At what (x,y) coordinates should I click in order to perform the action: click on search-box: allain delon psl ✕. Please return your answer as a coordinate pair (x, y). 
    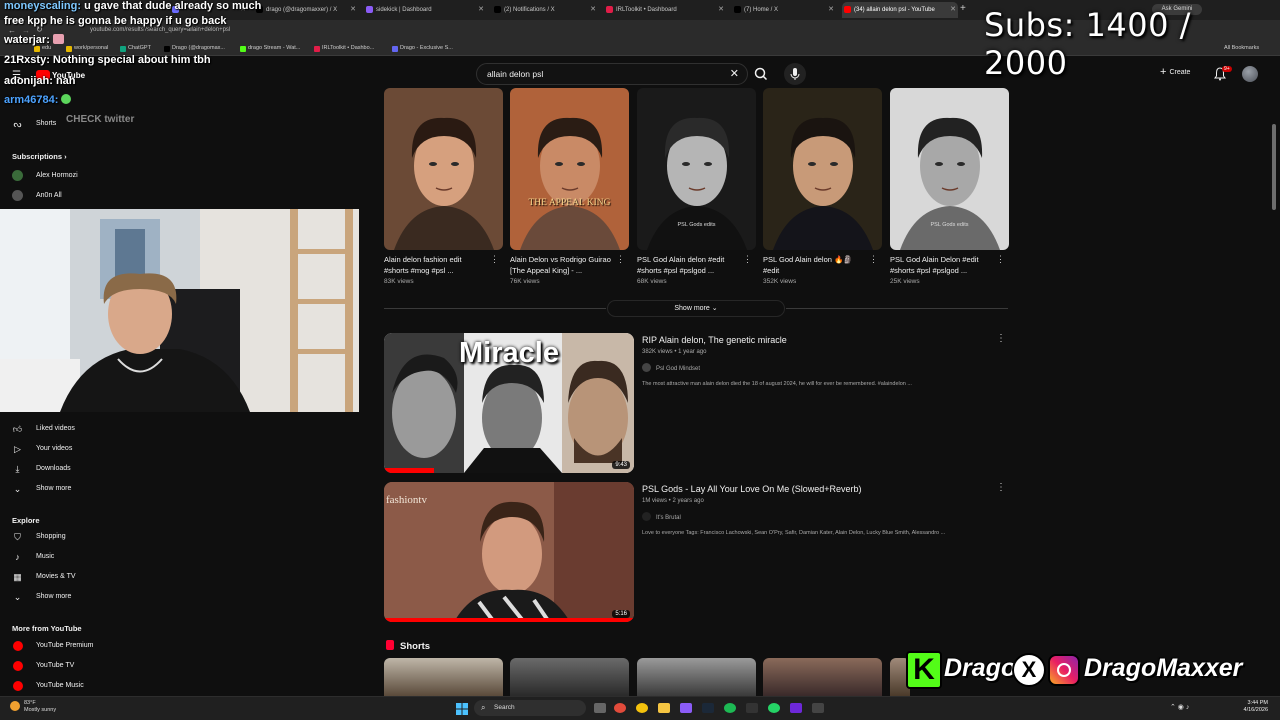
    Looking at the image, I should click on (612, 74).